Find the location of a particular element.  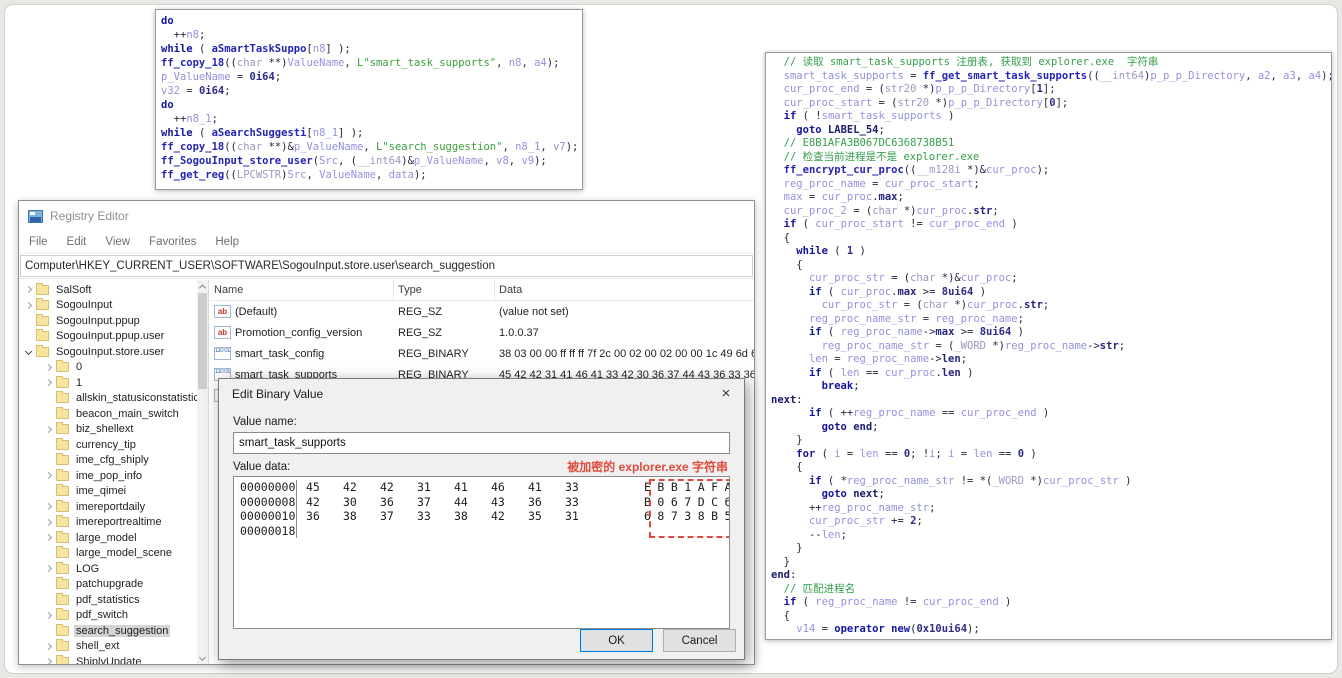

scrollbar-thumb is located at coordinates (202, 341).